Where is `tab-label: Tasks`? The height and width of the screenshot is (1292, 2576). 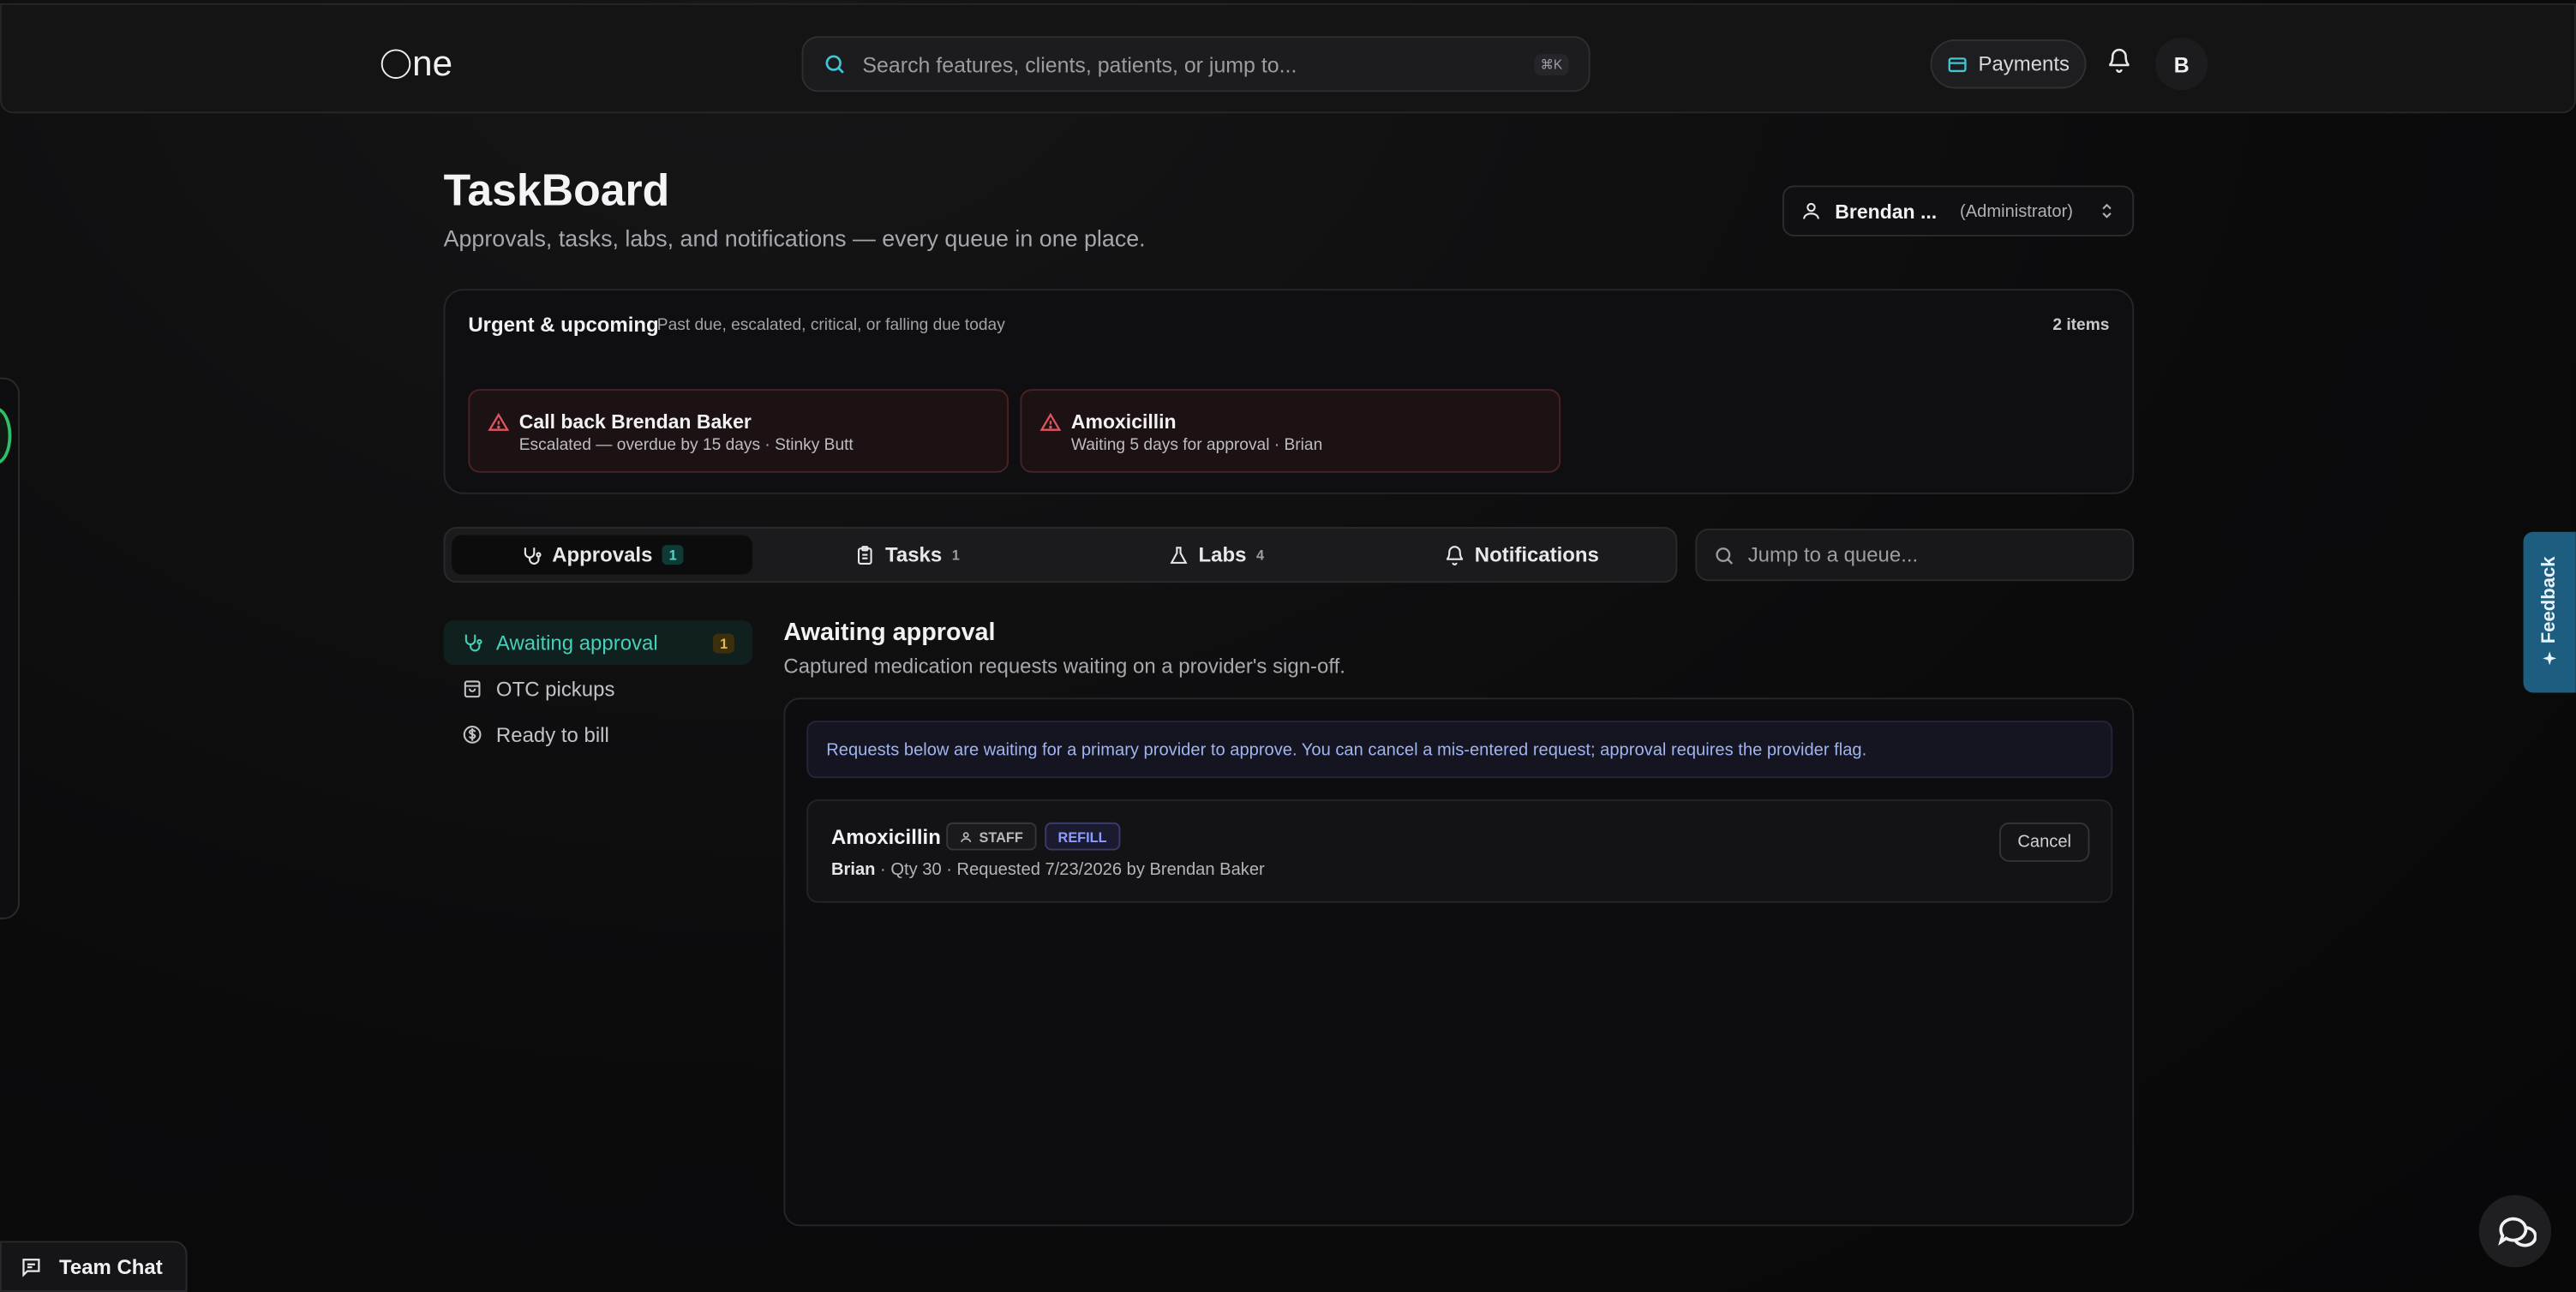
tab-label: Tasks is located at coordinates (914, 555).